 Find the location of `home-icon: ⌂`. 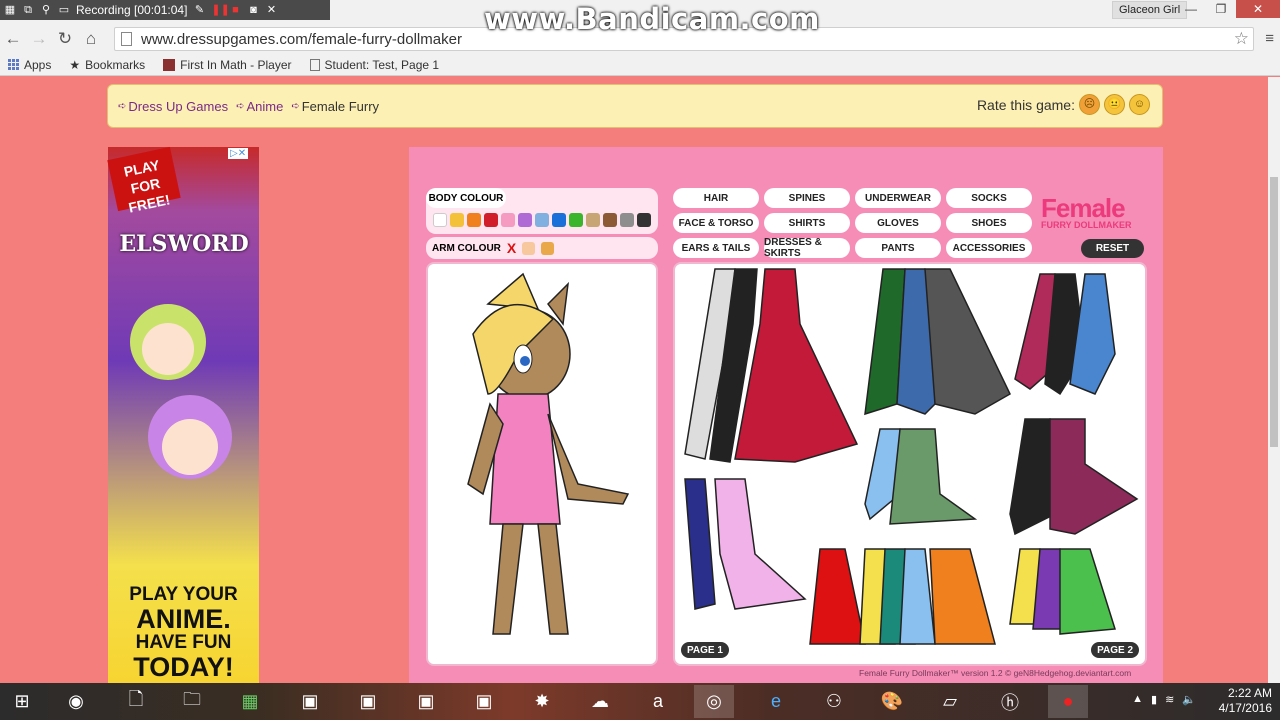

home-icon: ⌂ is located at coordinates (91, 39).